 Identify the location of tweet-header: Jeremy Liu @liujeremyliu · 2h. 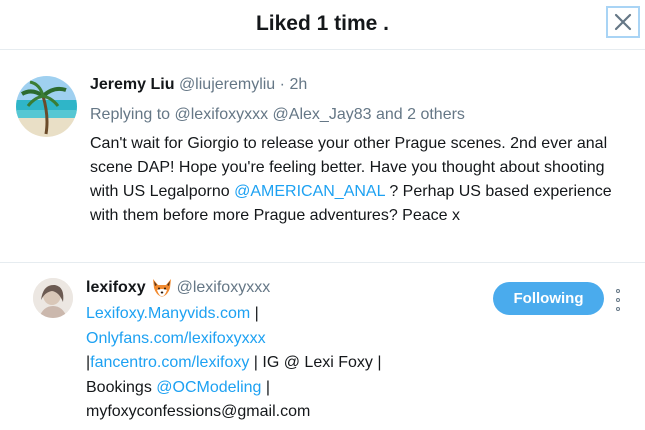
(198, 85).